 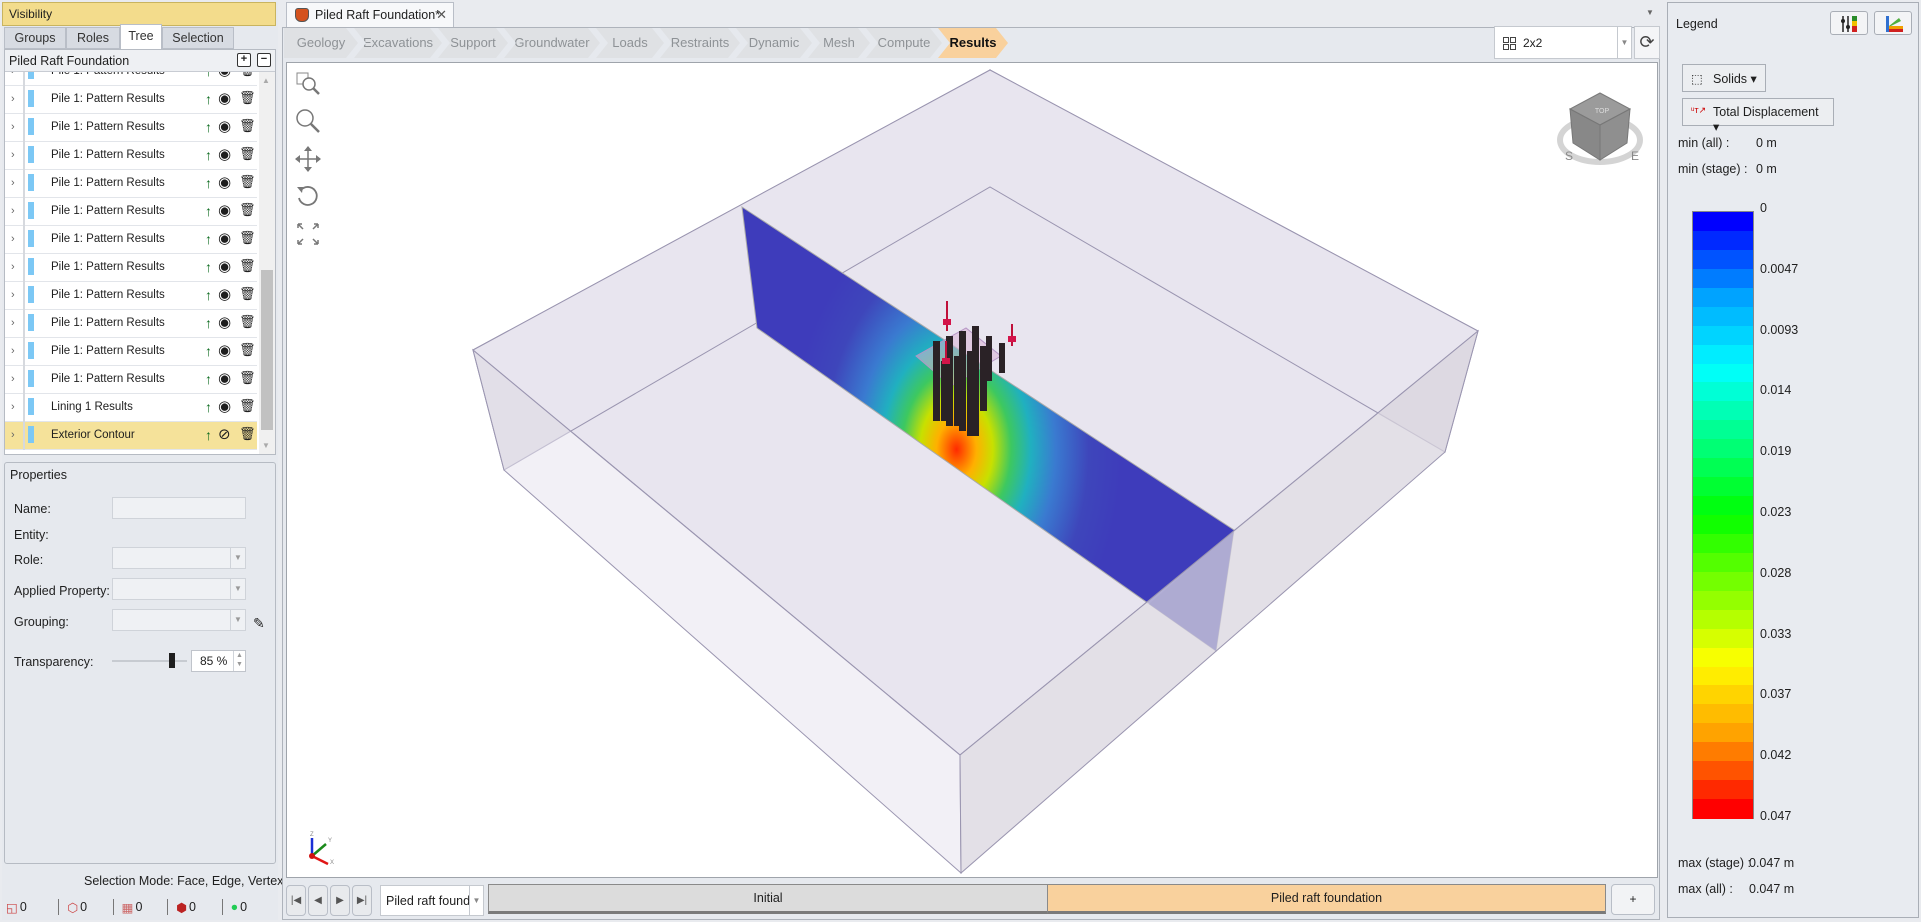 I want to click on rotate-icon, so click(x=308, y=196).